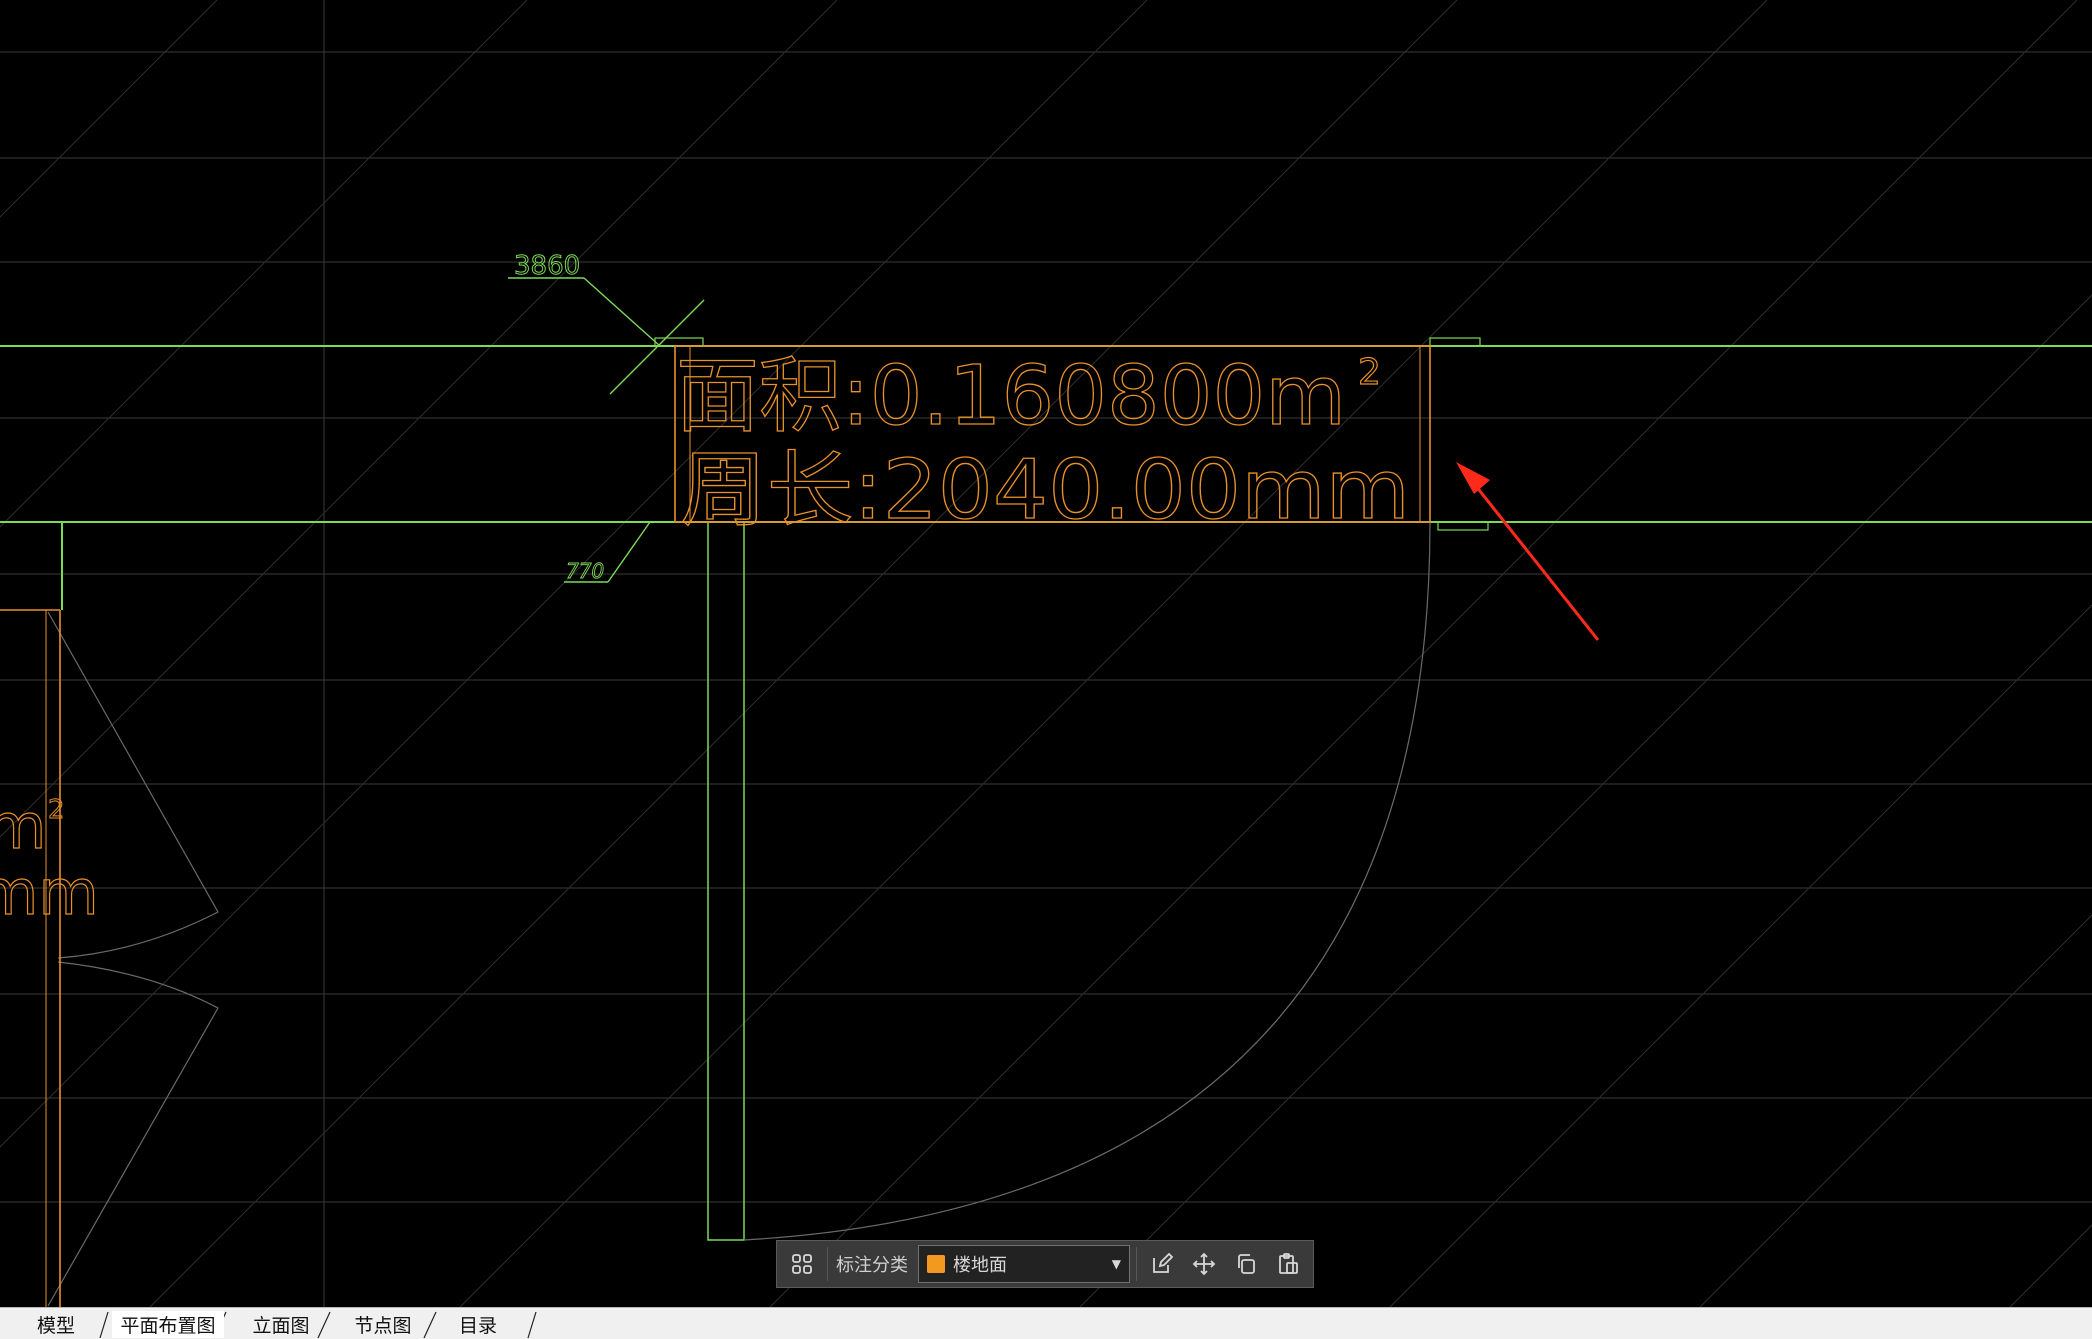 Image resolution: width=2092 pixels, height=1339 pixels. Describe the element at coordinates (1463, 526) in the screenshot. I see `wall-stub-bottom-right` at that location.